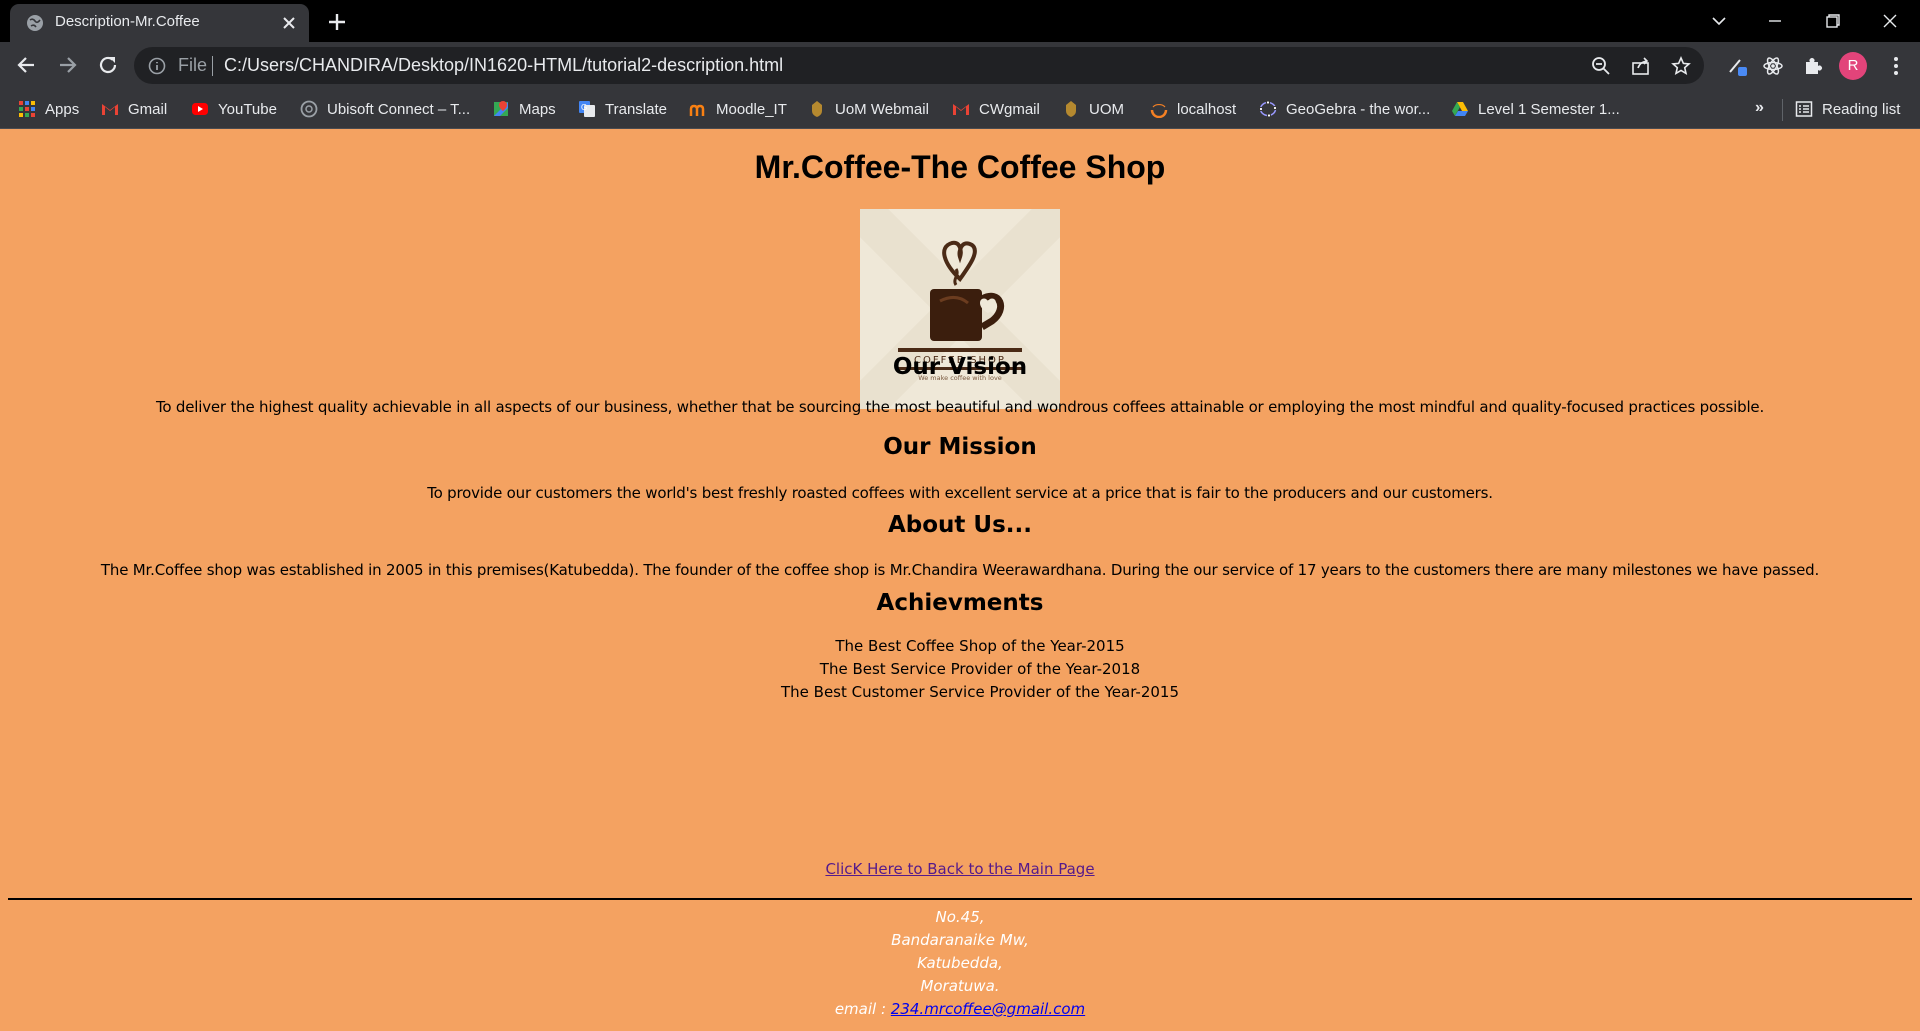  I want to click on close-tab-icon, so click(289, 23).